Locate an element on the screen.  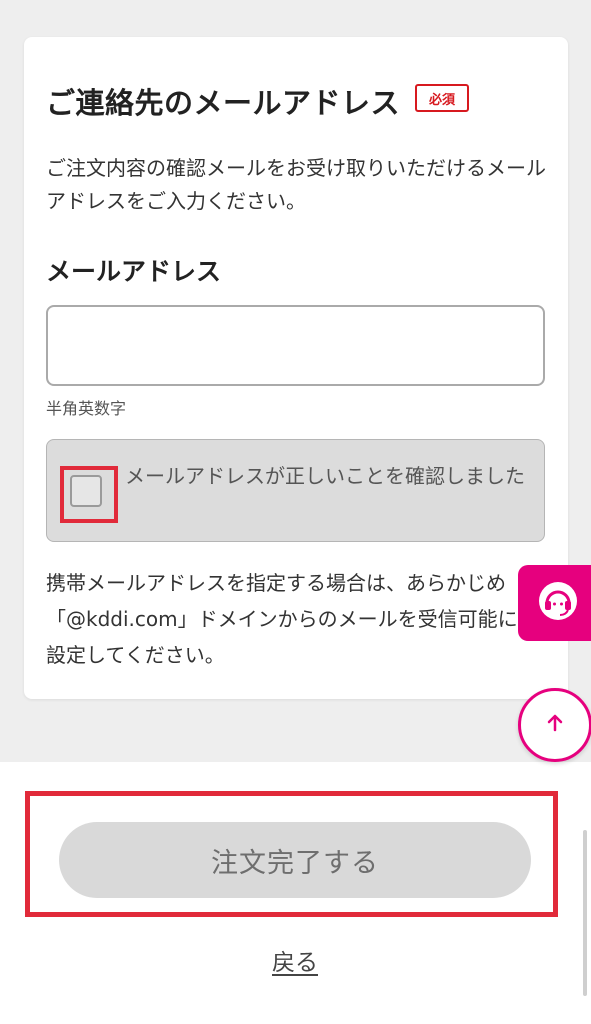
scroll-to-top-button is located at coordinates (554, 725).